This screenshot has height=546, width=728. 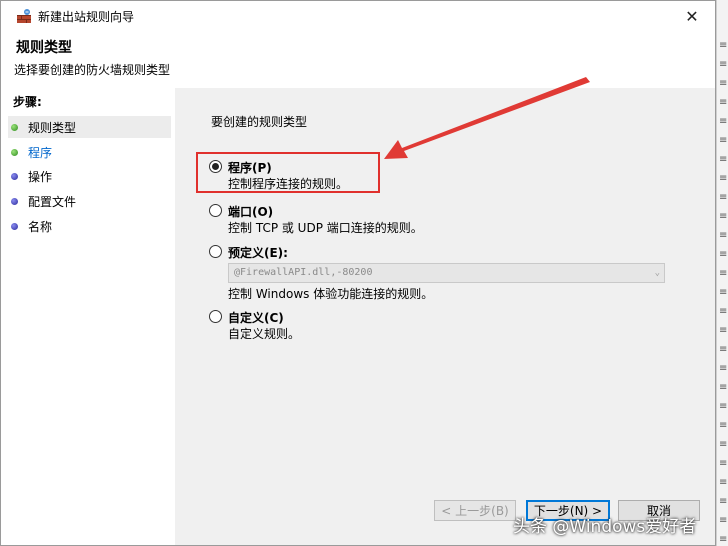 I want to click on predefined-select: @FirewallAPI.dll,-80200 ⌄, so click(x=446, y=273).